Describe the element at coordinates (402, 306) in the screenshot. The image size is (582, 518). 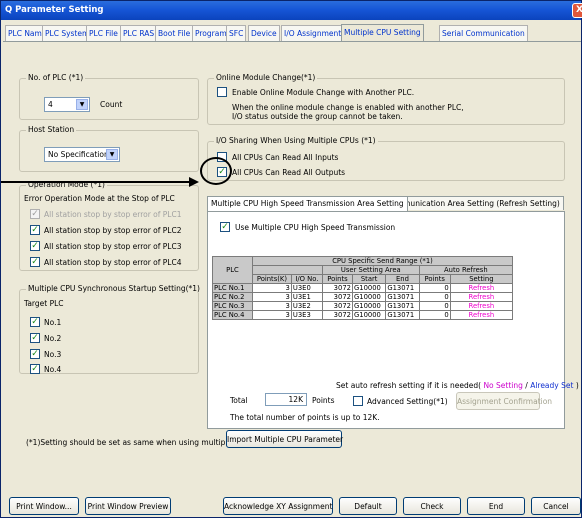
I see `end-cell: G13071` at that location.